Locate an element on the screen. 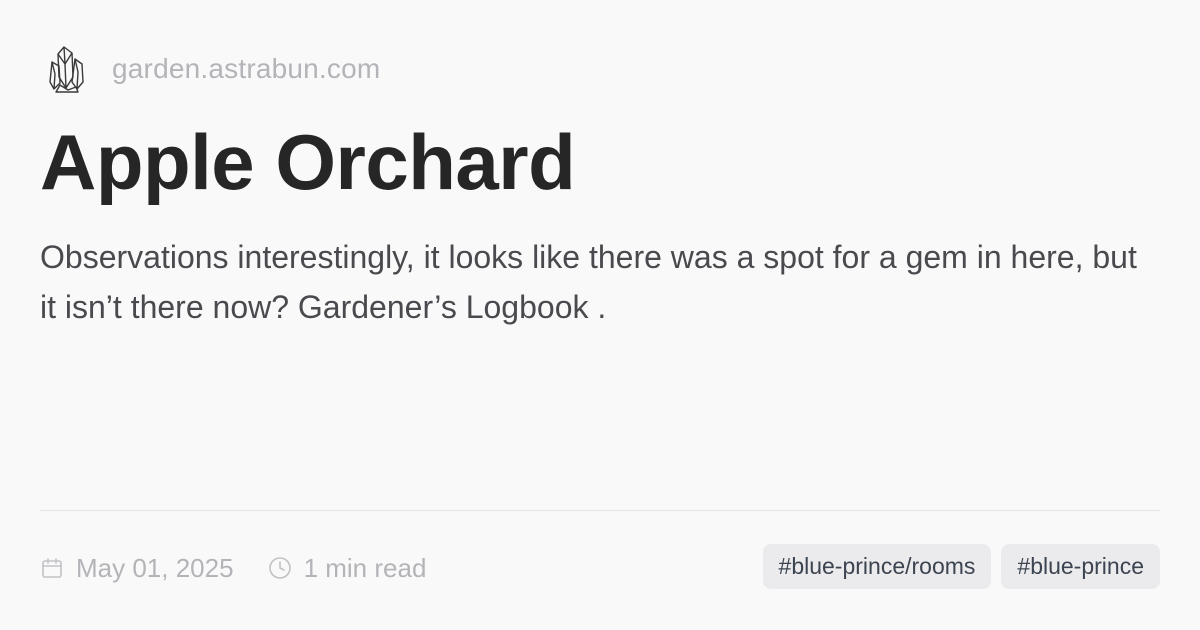 The width and height of the screenshot is (1200, 630). tag-blue-prince: #blue-prince is located at coordinates (1080, 566).